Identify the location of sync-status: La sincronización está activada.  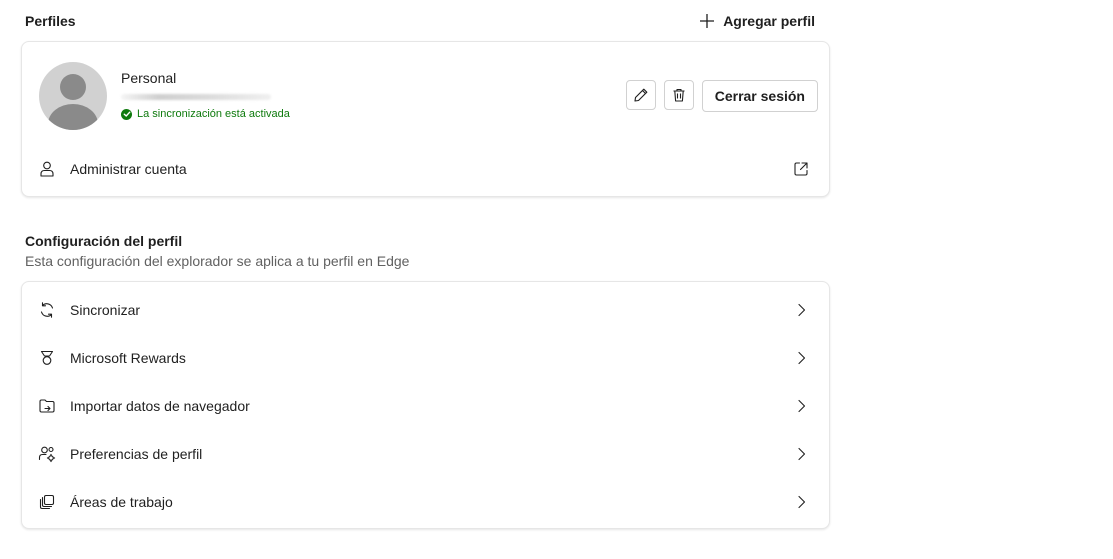
(205, 114).